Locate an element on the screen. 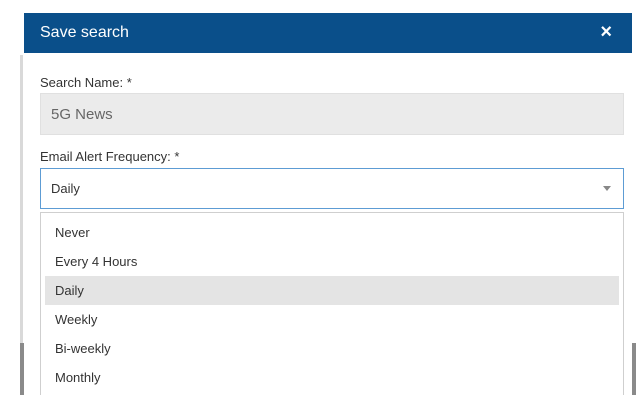 Image resolution: width=636 pixels, height=395 pixels. search-name-input is located at coordinates (332, 114).